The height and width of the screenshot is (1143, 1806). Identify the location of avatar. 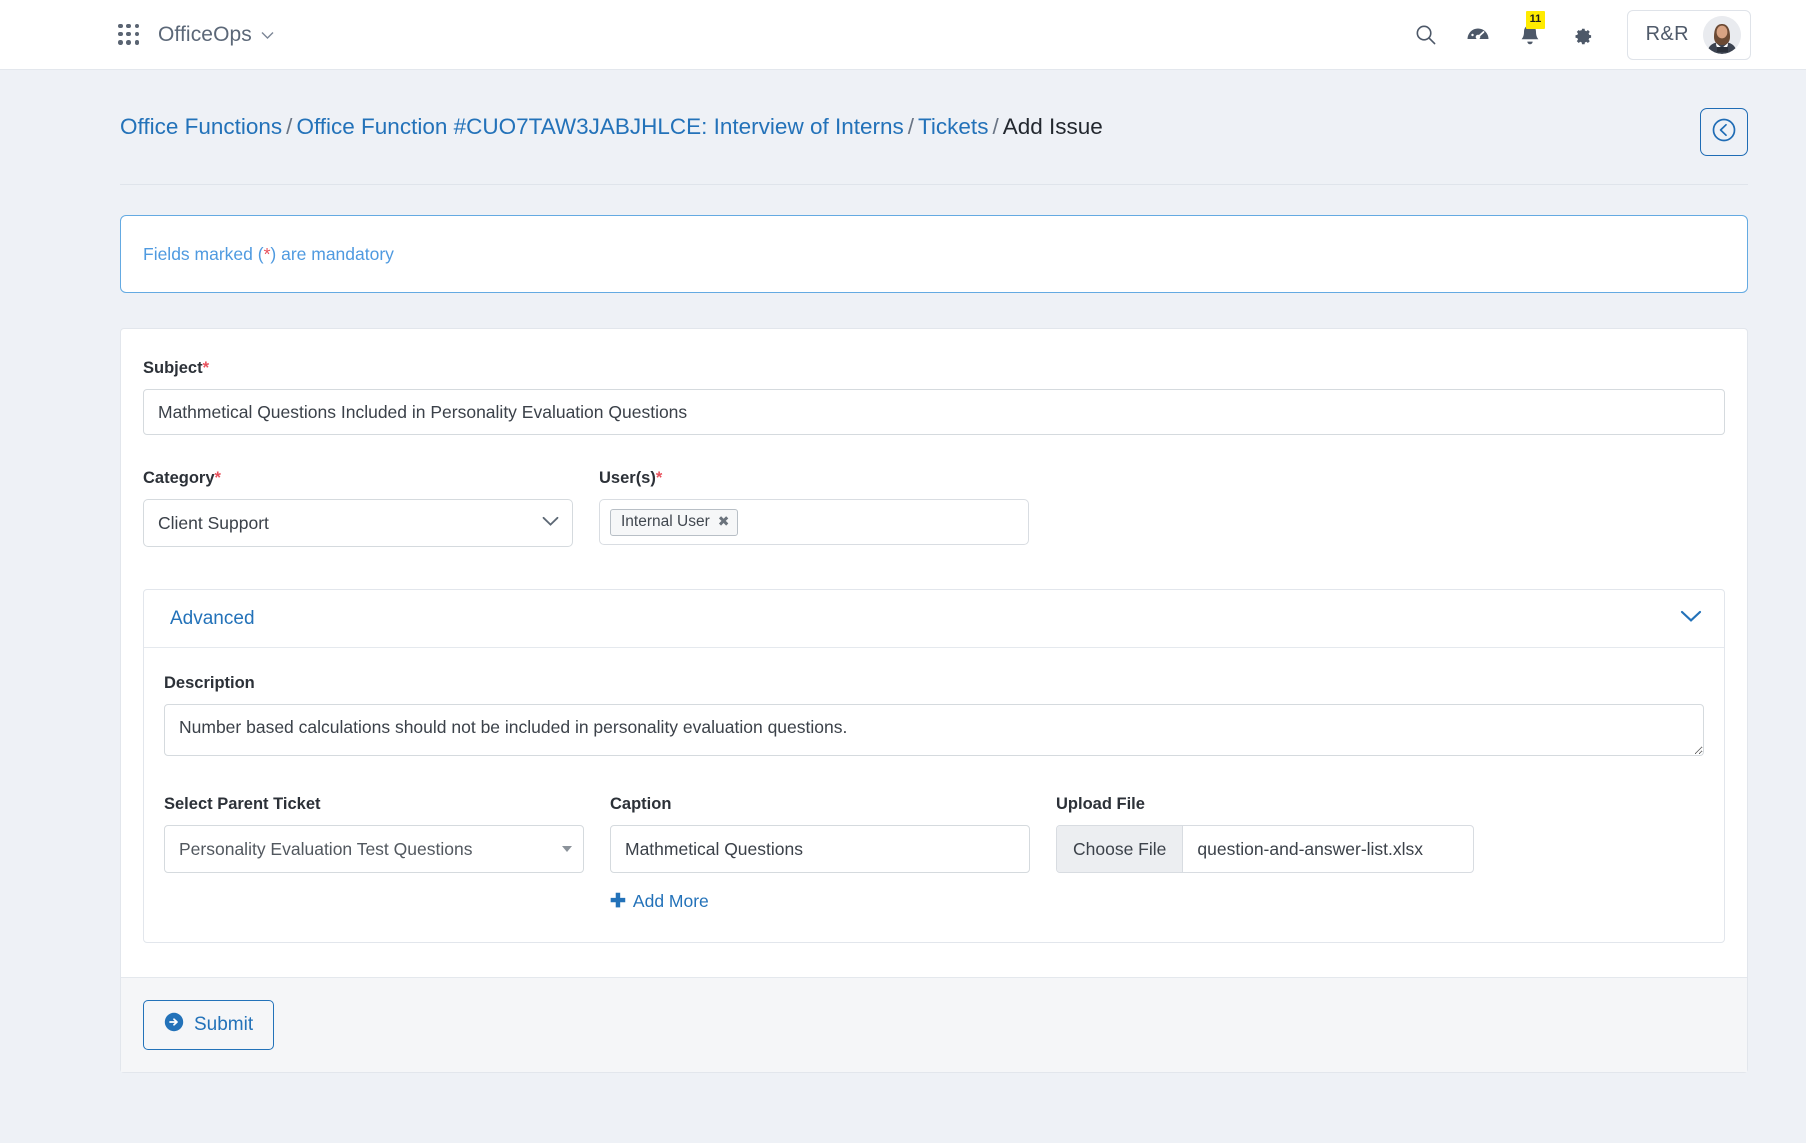
(1722, 34).